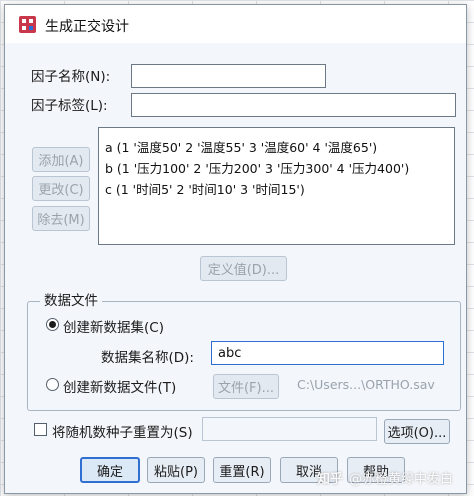  Describe the element at coordinates (122, 431) in the screenshot. I see `random-seed-label: 将随机数种子重置为(S)` at that location.